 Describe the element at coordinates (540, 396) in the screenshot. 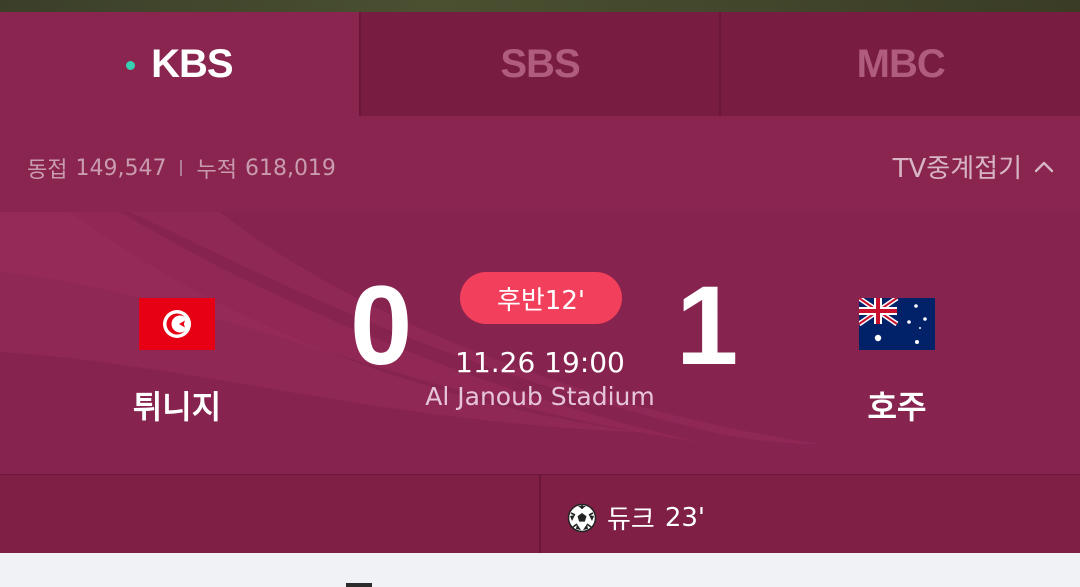

I see `match-venue: Al Janoub Stadium` at that location.